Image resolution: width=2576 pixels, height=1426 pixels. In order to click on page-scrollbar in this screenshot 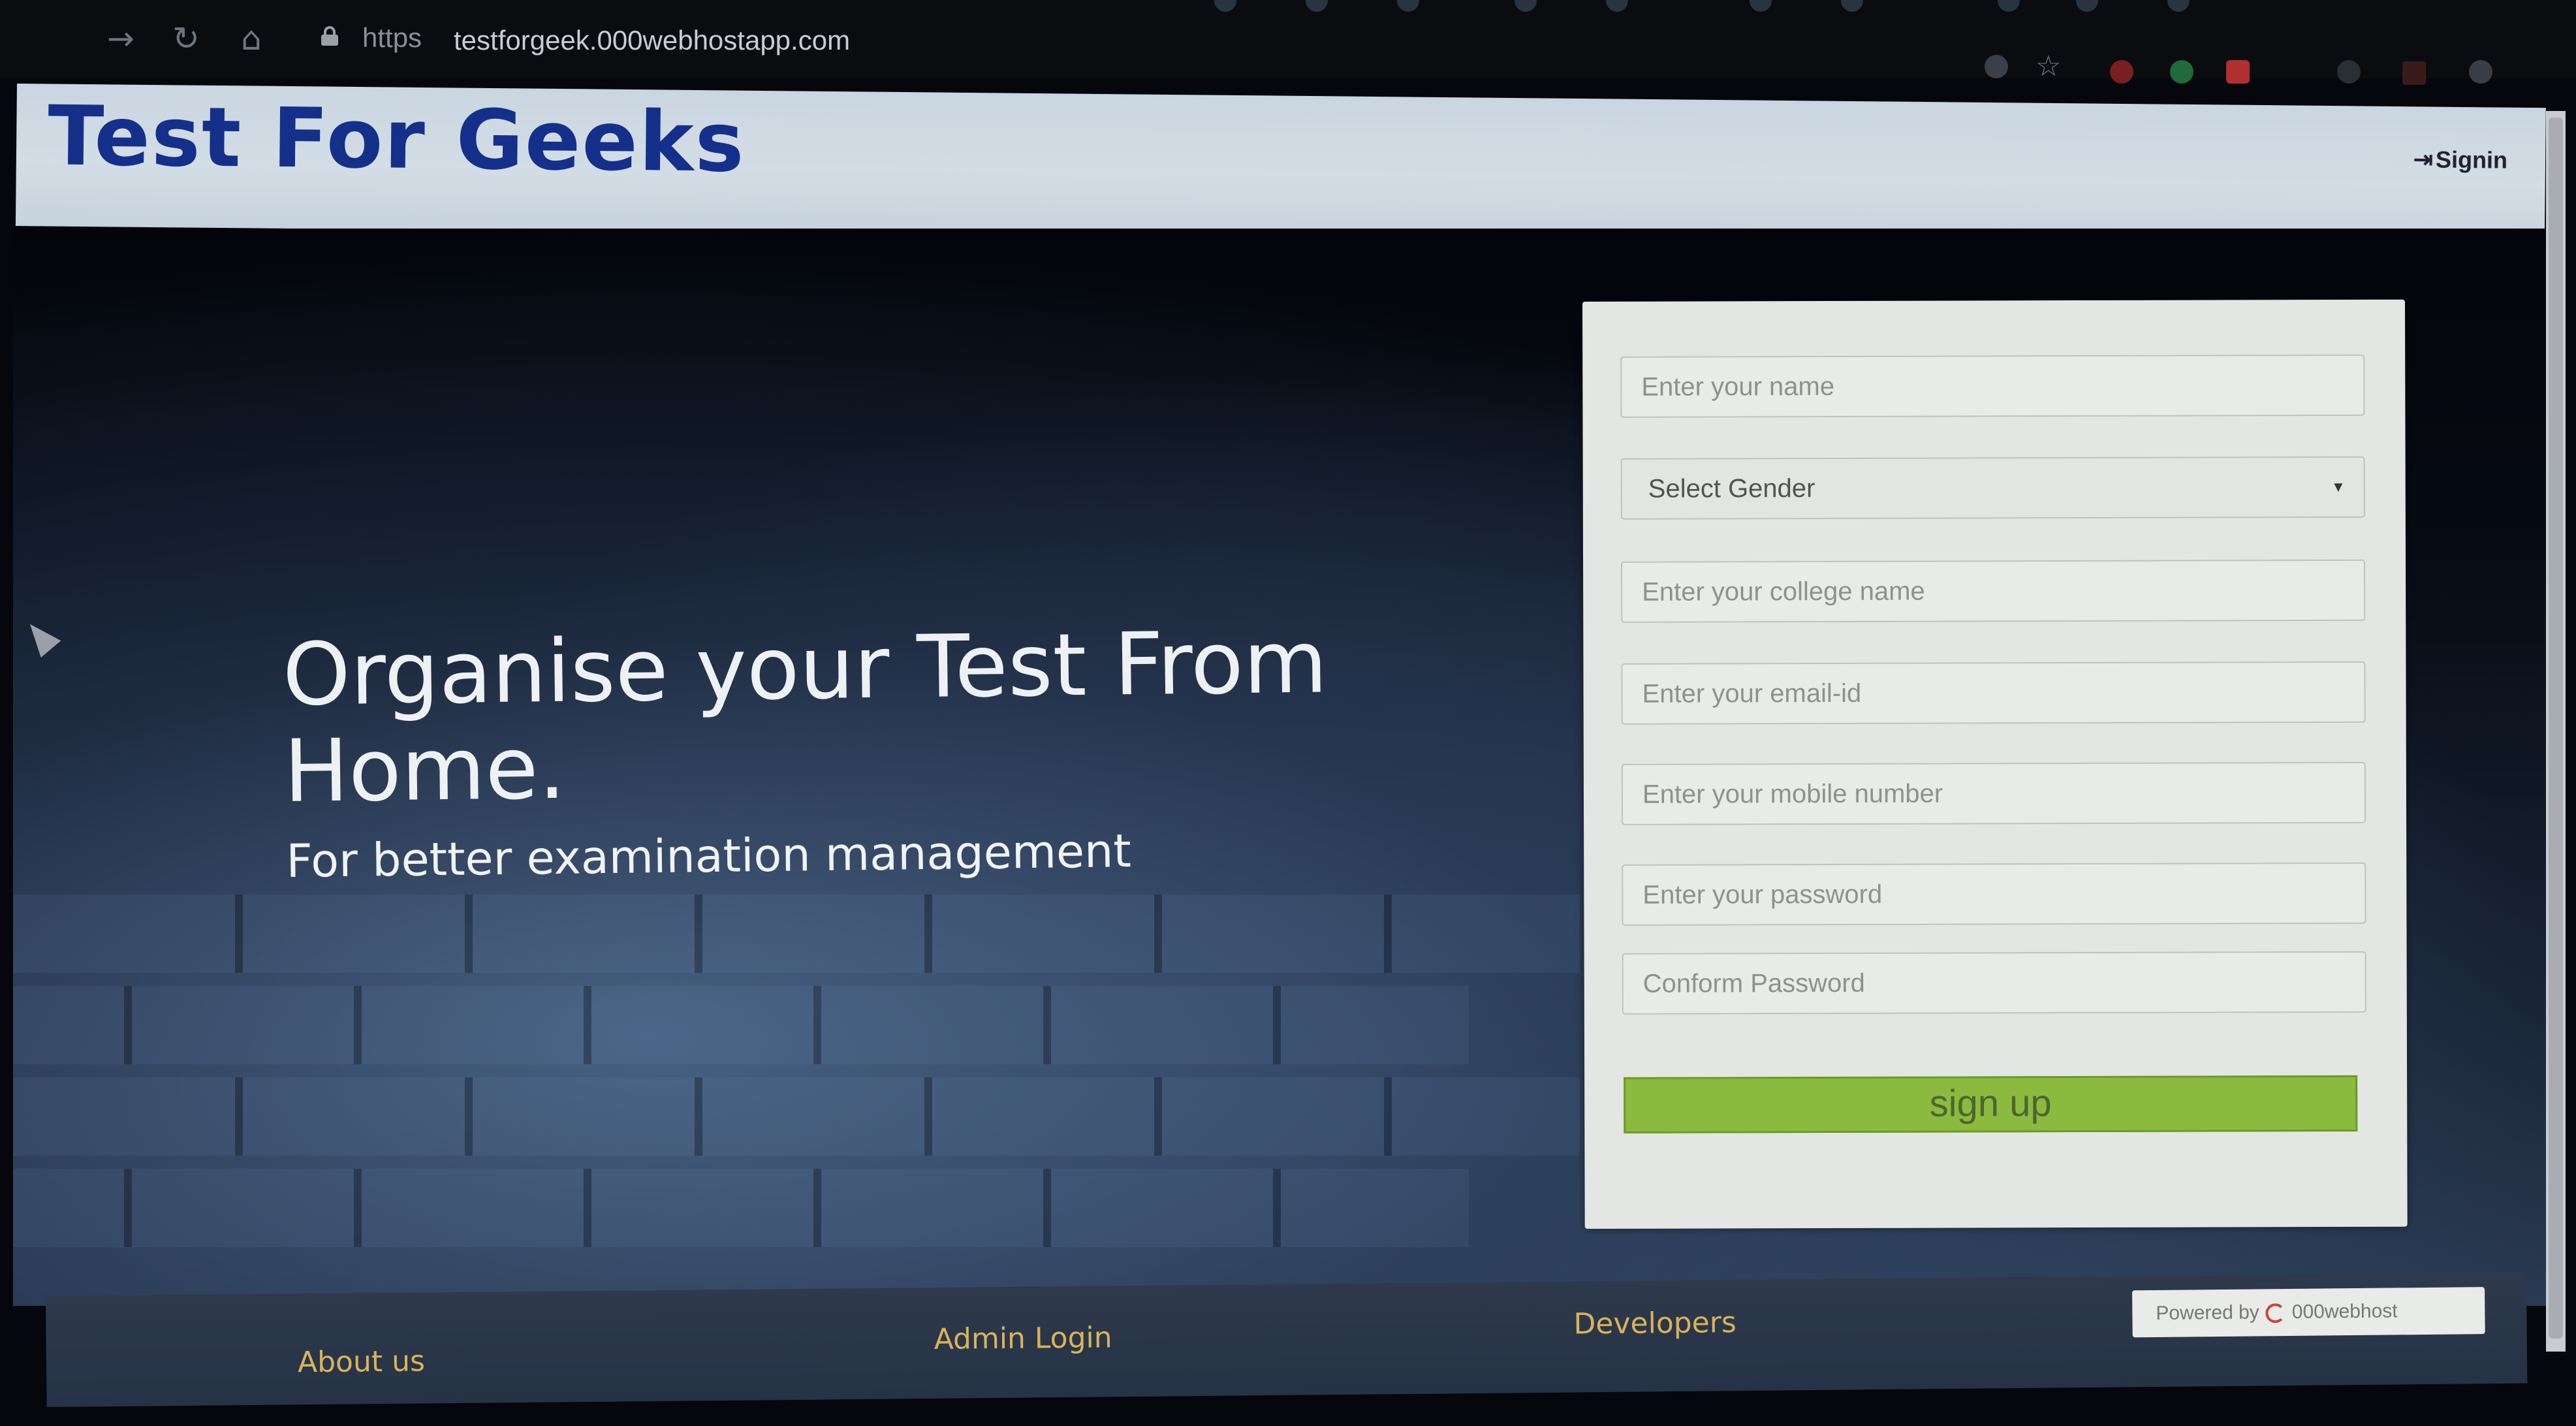, I will do `click(2556, 732)`.